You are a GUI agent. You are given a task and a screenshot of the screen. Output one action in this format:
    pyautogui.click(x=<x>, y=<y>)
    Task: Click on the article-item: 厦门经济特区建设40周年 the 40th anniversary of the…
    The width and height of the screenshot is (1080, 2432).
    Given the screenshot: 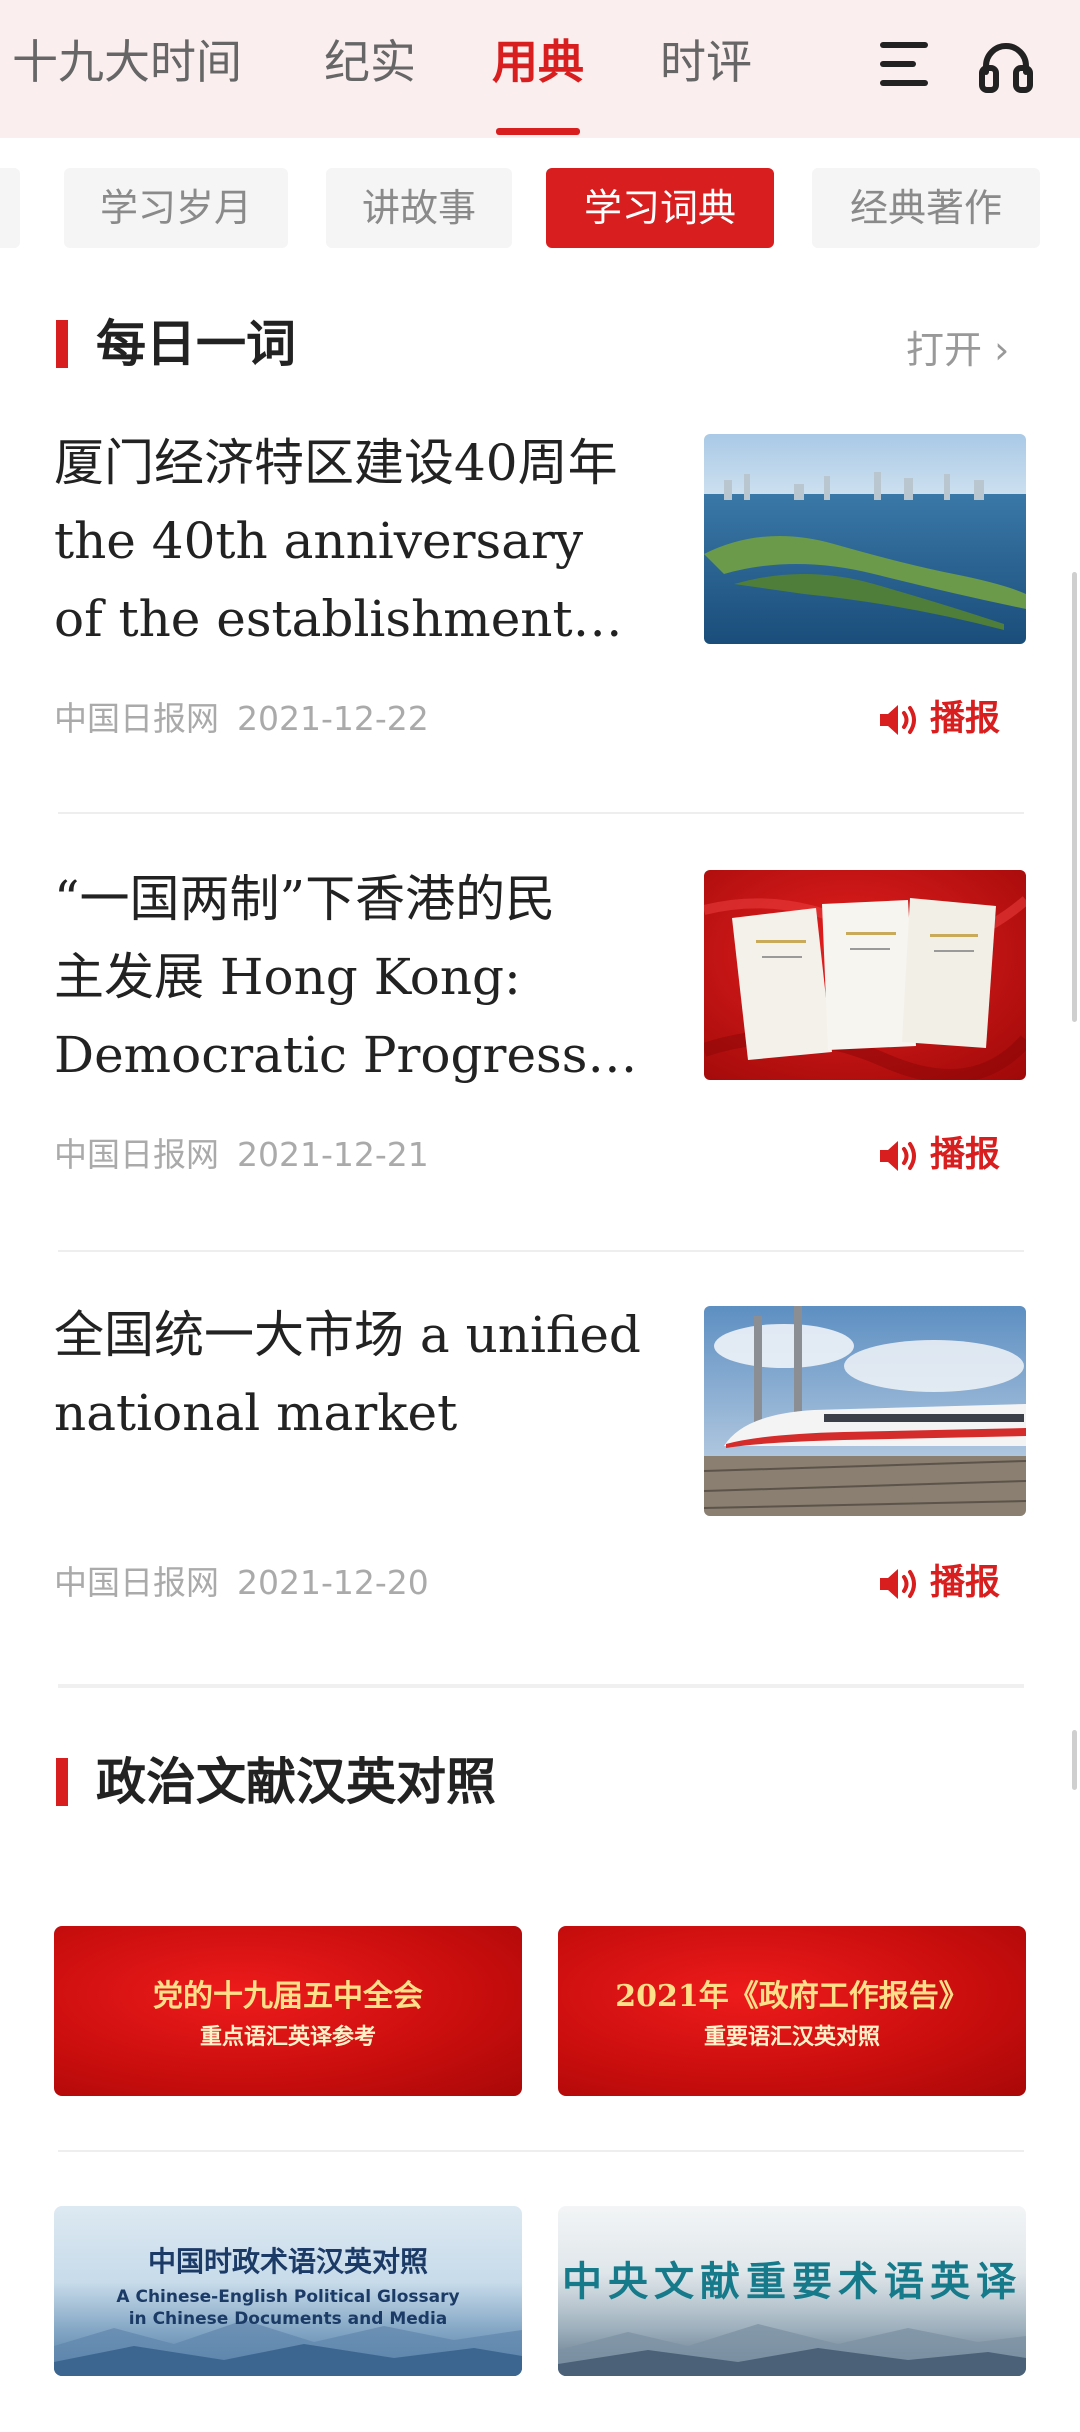 What is the action you would take?
    pyautogui.click(x=540, y=594)
    